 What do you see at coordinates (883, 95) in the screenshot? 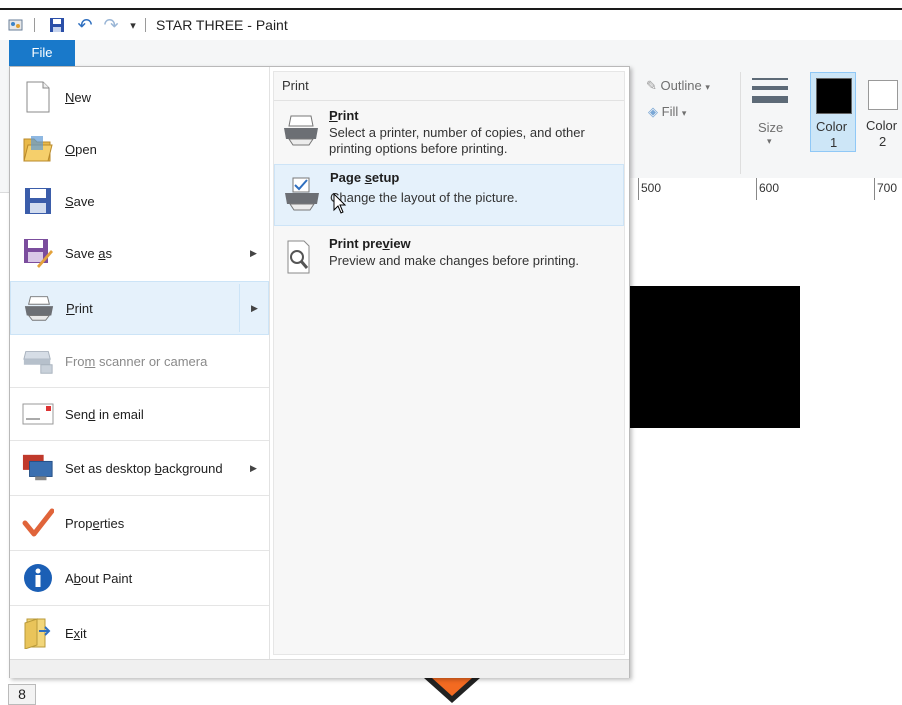
I see `color2-swatch` at bounding box center [883, 95].